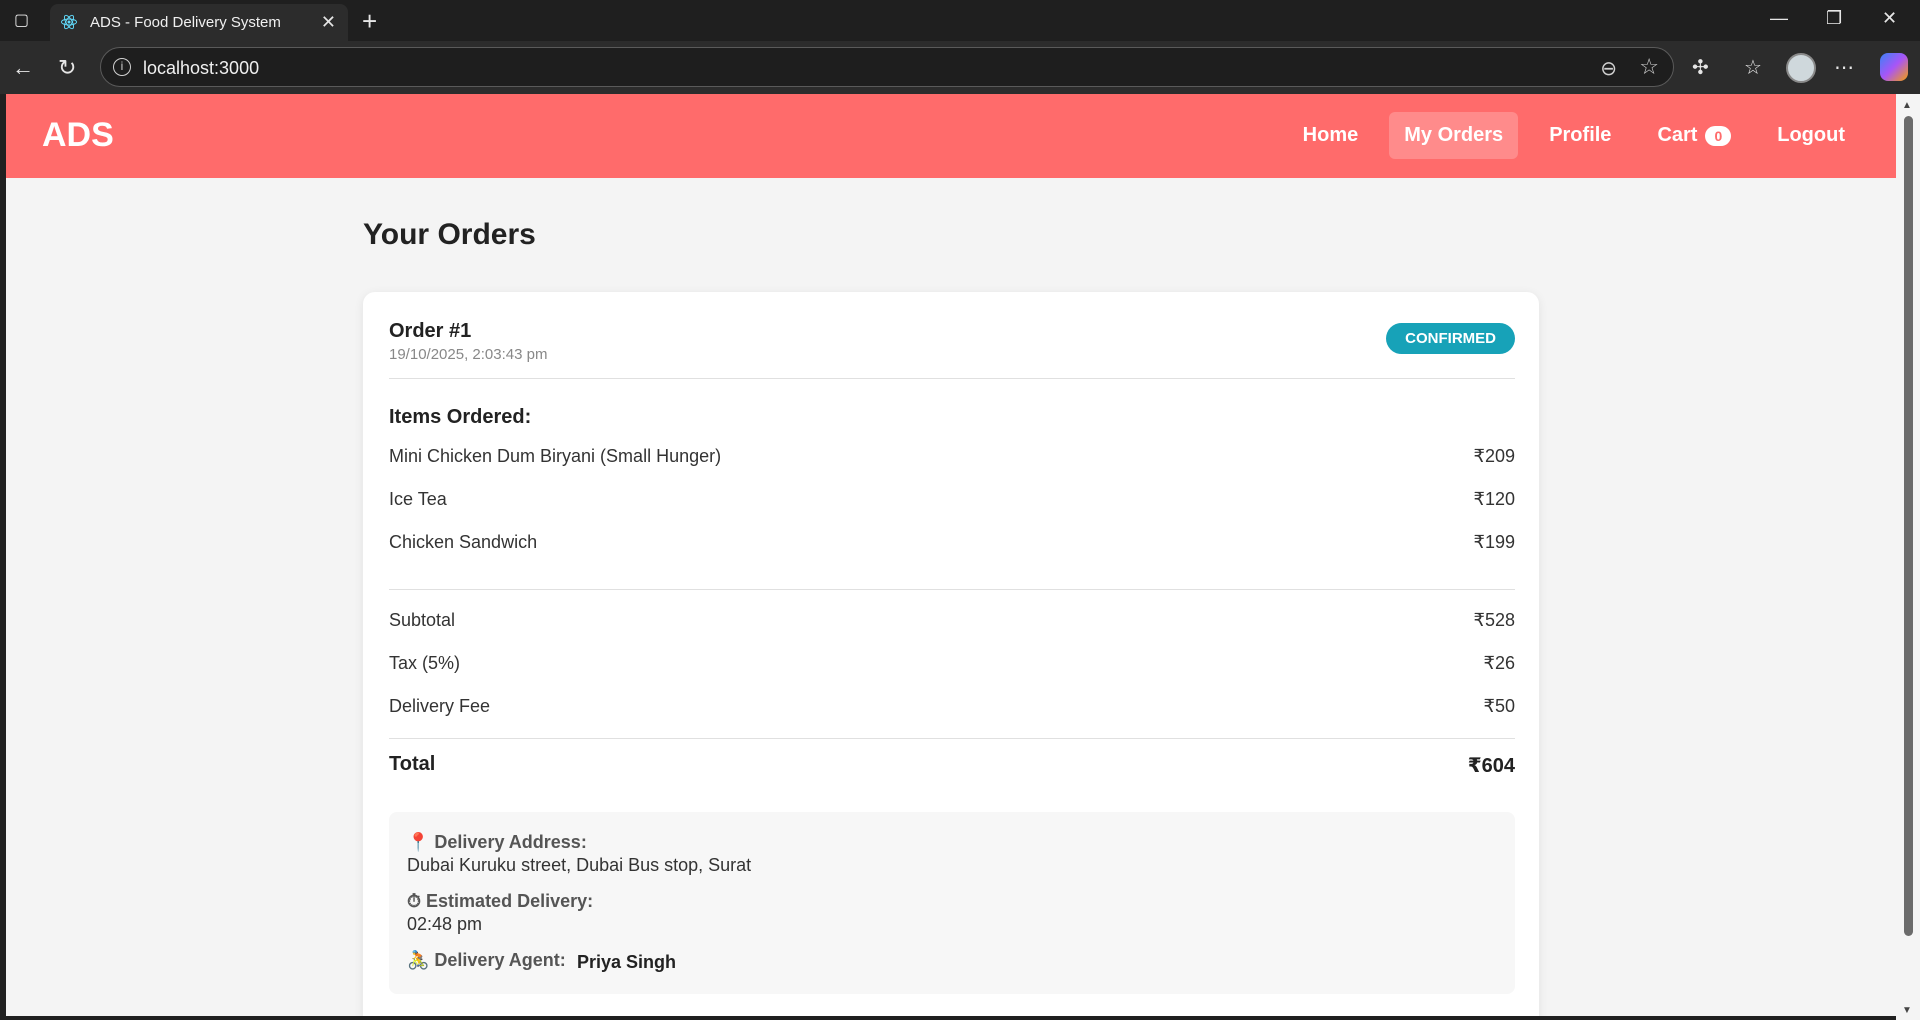 Image resolution: width=1920 pixels, height=1020 pixels. What do you see at coordinates (122, 67) in the screenshot?
I see `info-icon: i` at bounding box center [122, 67].